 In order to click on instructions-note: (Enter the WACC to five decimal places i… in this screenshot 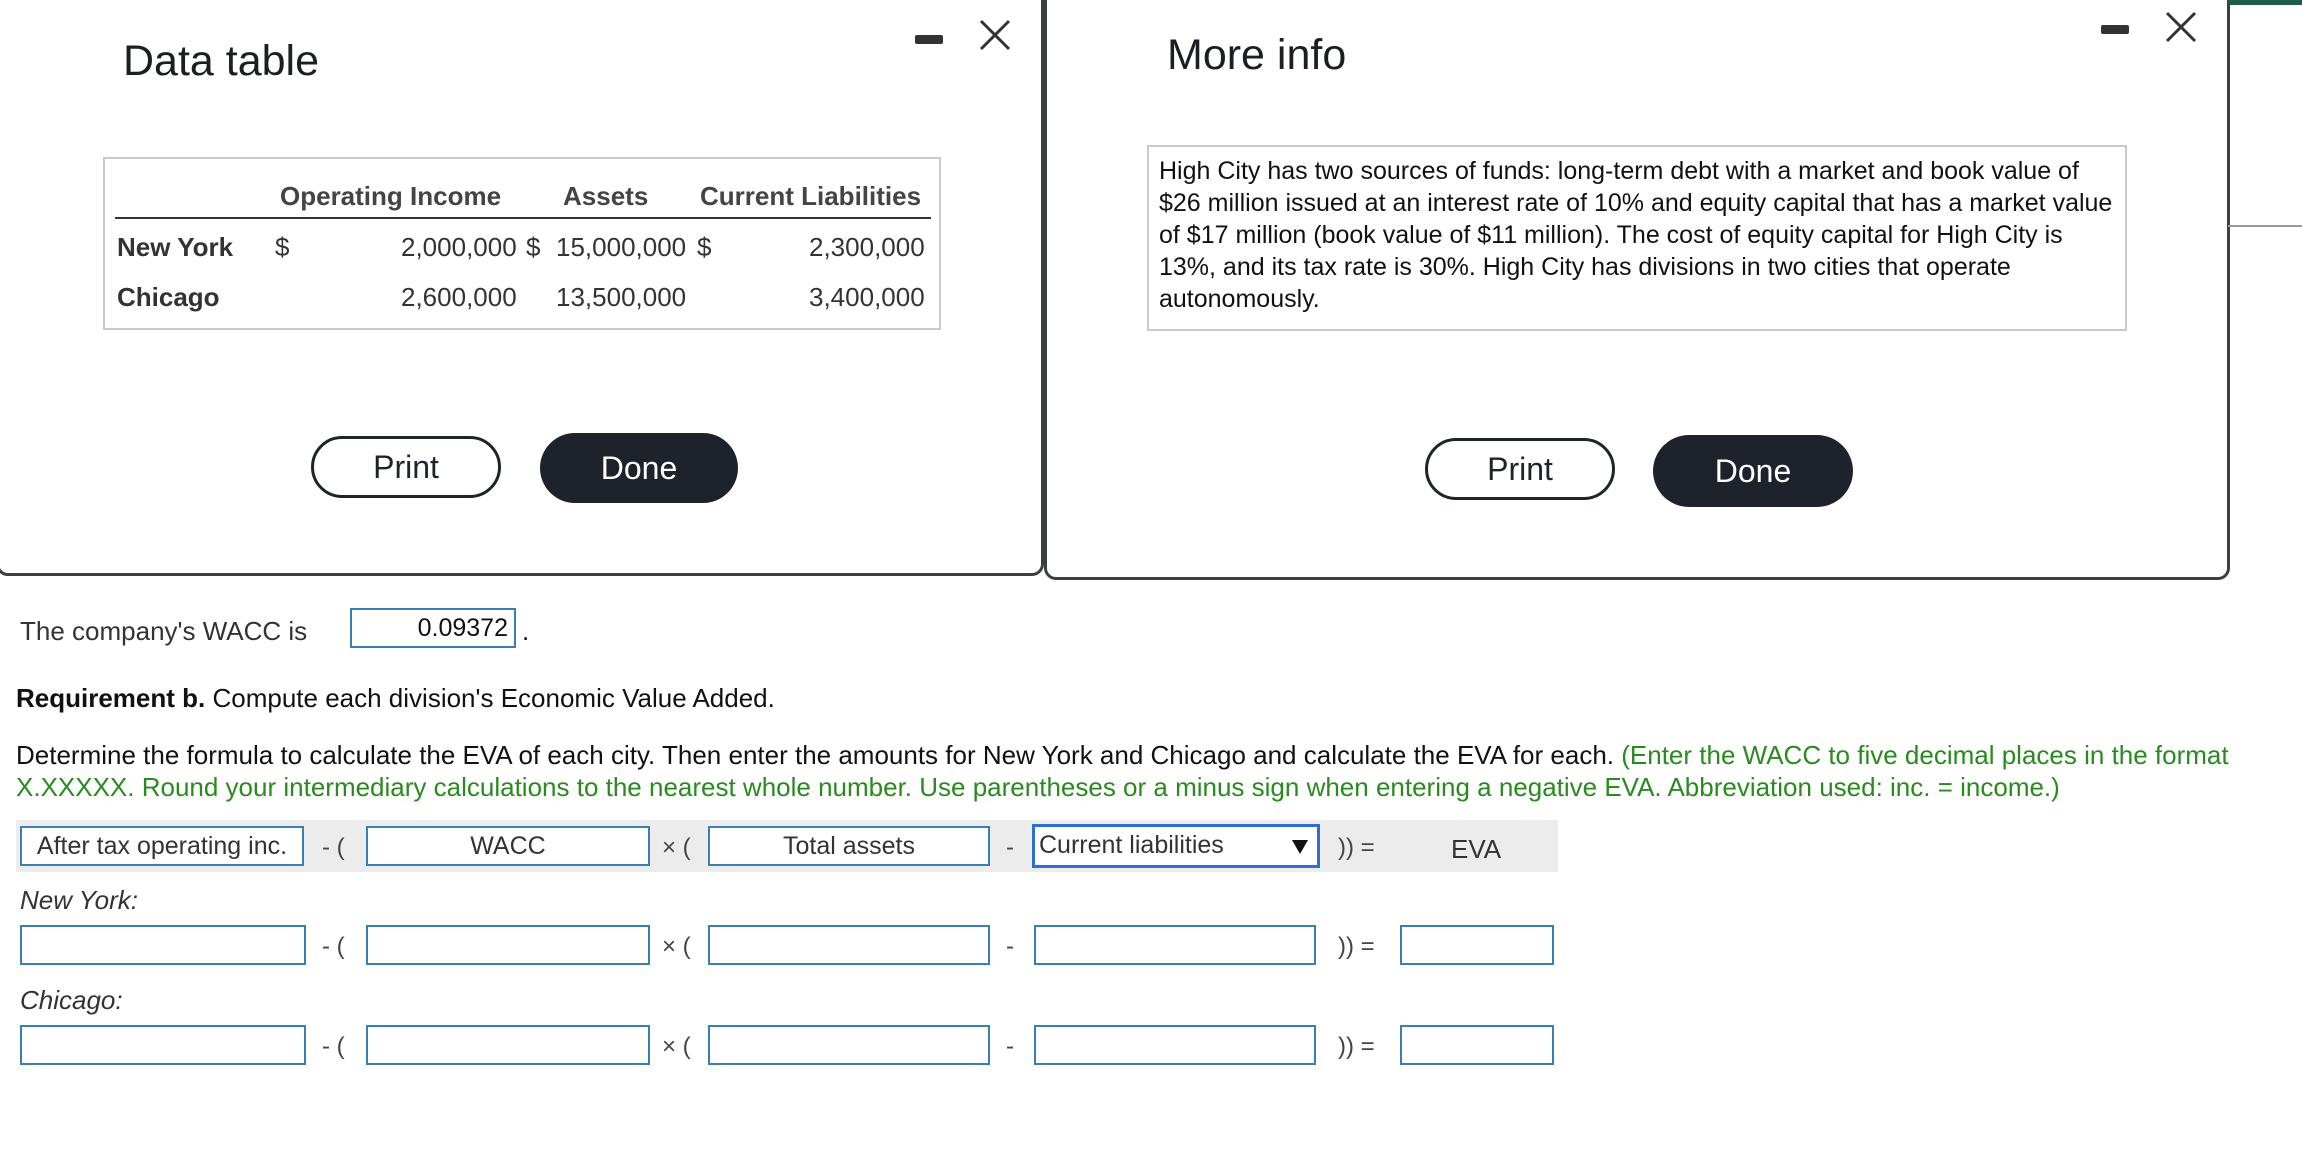, I will do `click(1925, 755)`.